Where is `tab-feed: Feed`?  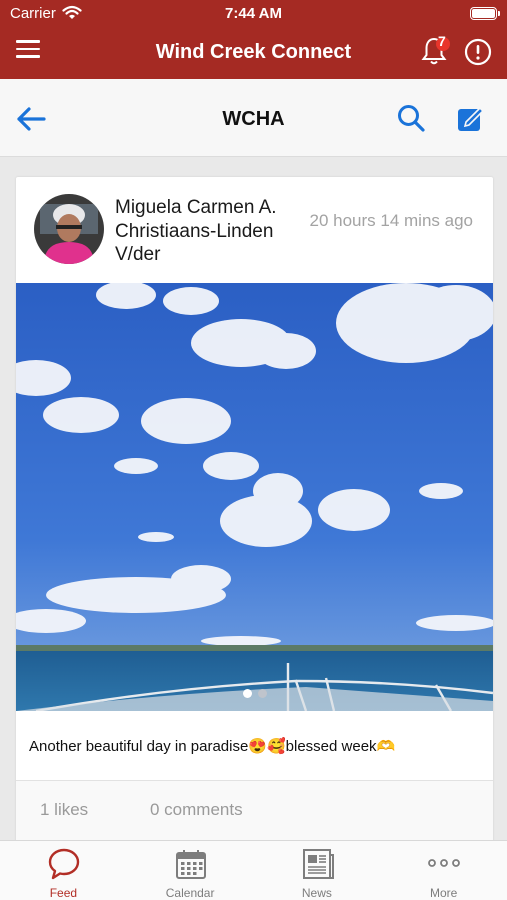
tab-feed: Feed is located at coordinates (63, 870).